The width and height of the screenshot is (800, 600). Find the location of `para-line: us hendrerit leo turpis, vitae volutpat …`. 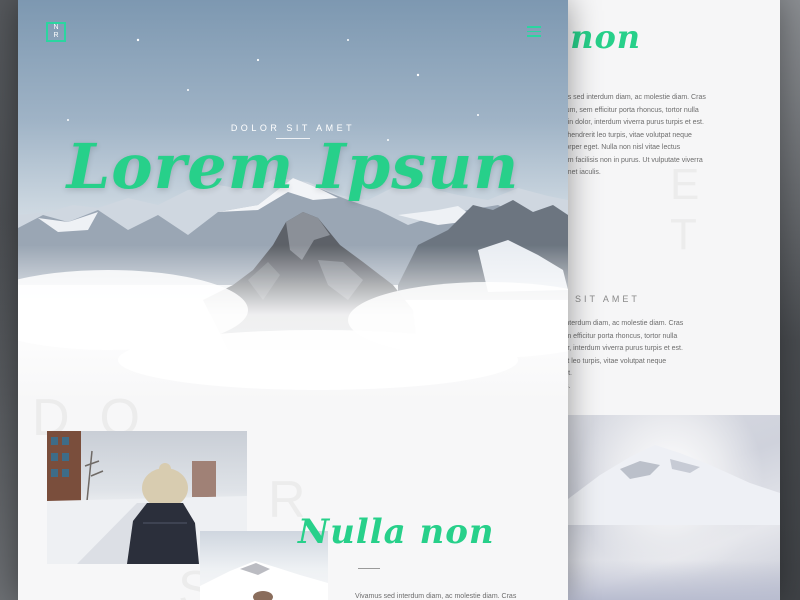

para-line: us hendrerit leo turpis, vitae volutpat … is located at coordinates (625, 135).